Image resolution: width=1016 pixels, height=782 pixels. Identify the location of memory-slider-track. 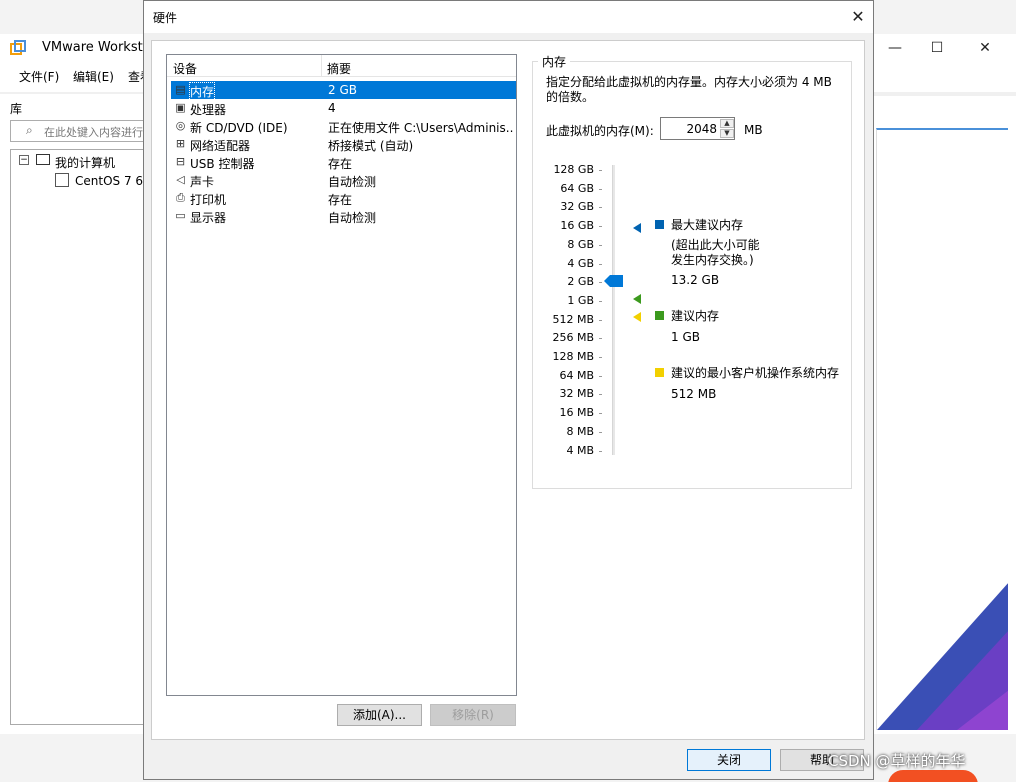
(613, 310).